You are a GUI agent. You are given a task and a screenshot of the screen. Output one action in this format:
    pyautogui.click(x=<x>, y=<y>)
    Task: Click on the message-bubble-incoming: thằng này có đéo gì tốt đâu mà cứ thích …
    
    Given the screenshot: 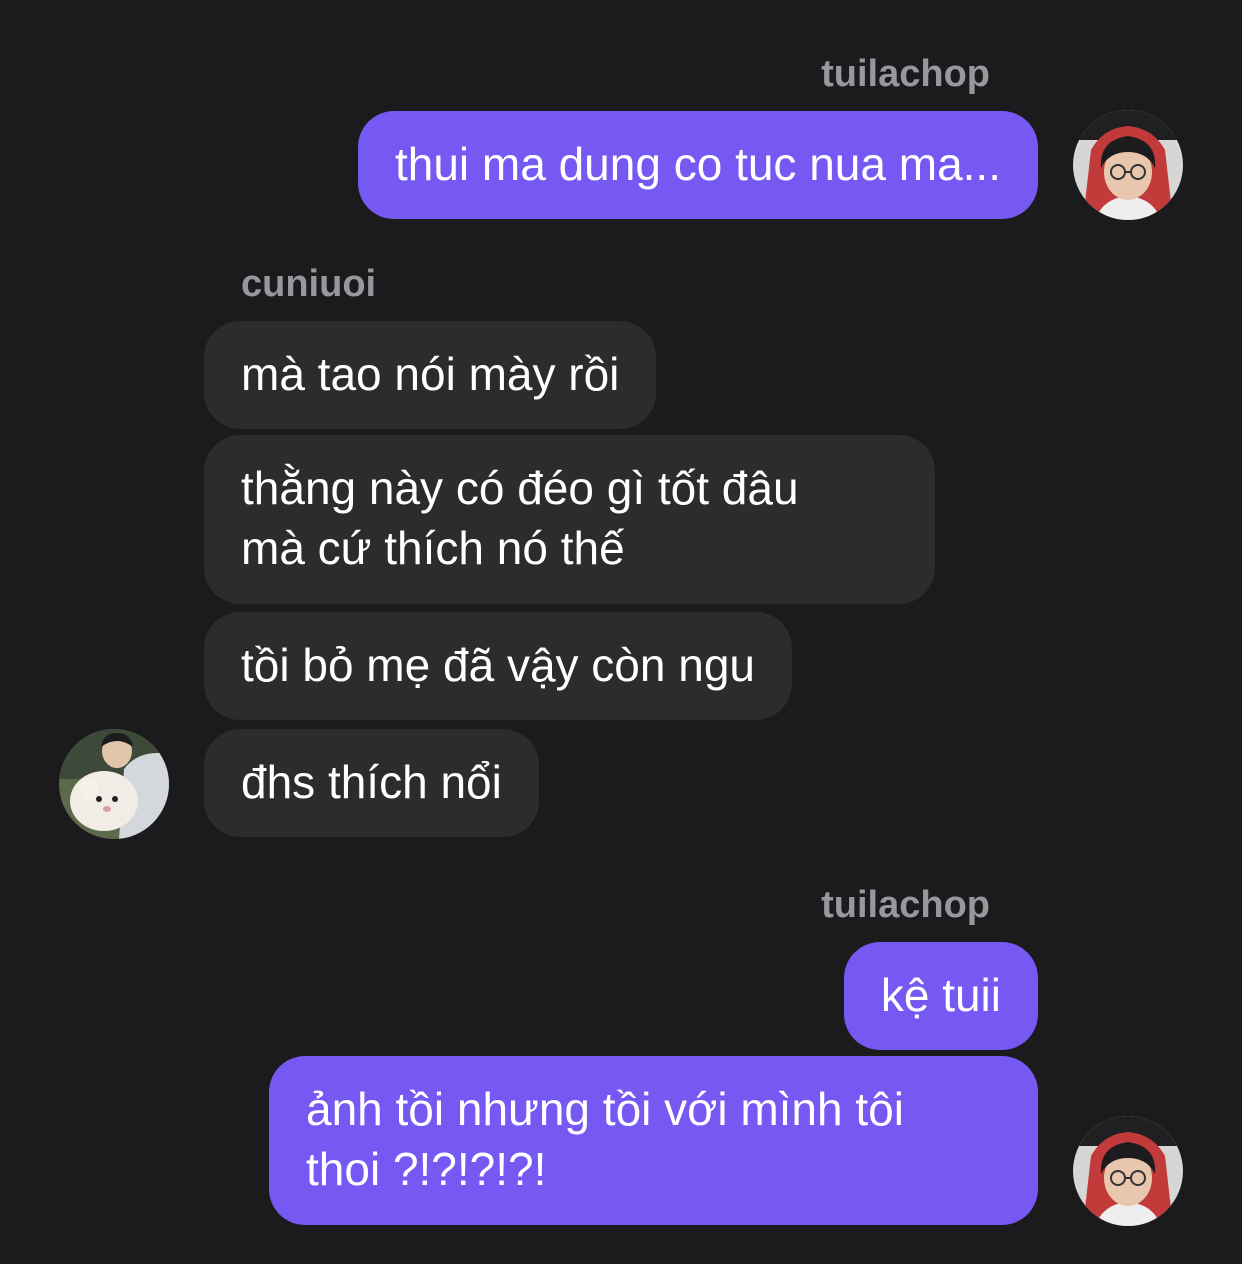 What is the action you would take?
    pyautogui.click(x=569, y=519)
    